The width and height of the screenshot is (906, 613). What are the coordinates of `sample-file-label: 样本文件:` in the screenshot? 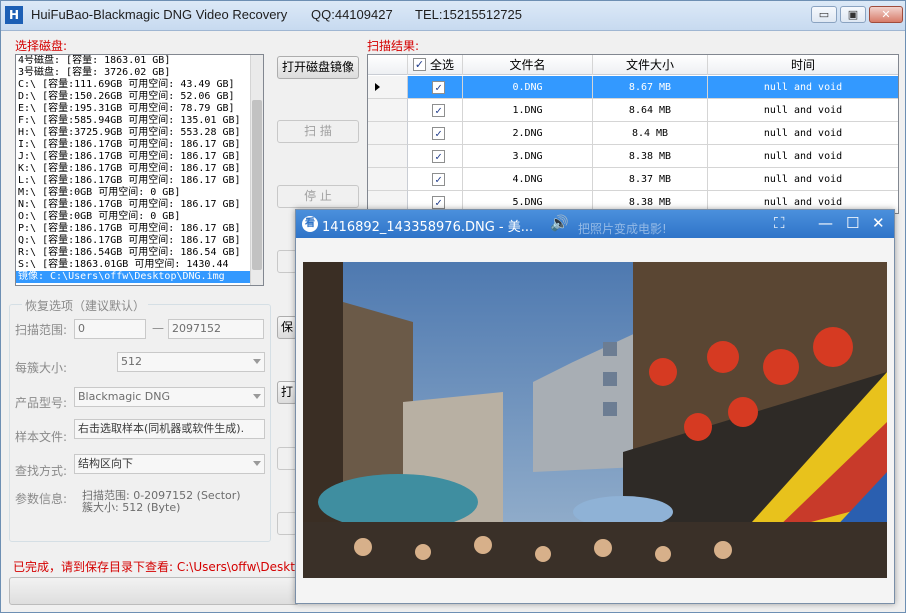 It's located at (41, 437).